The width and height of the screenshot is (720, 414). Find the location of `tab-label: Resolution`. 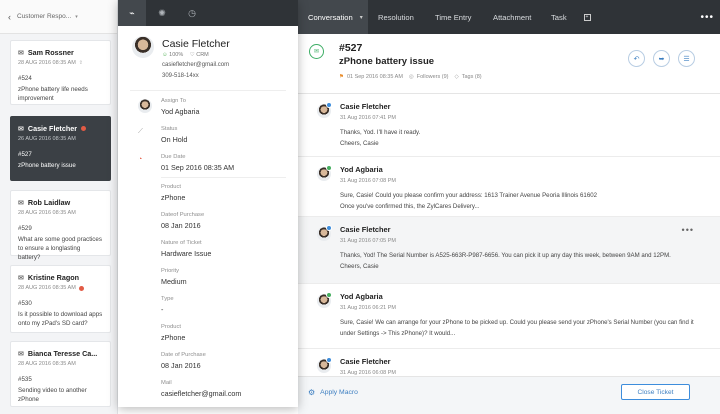

tab-label: Resolution is located at coordinates (396, 17).